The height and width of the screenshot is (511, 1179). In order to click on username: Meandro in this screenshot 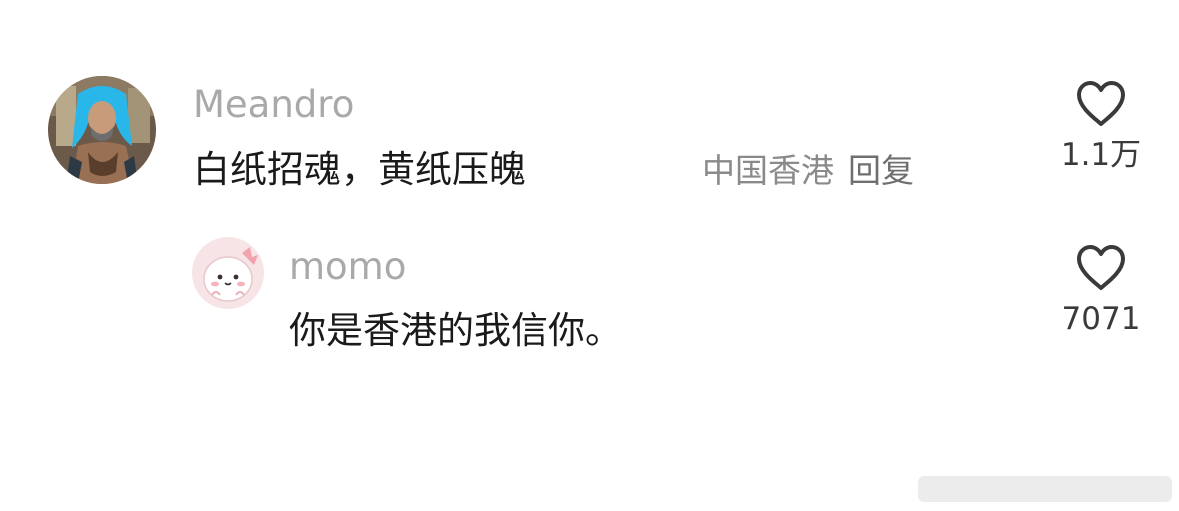, I will do `click(273, 105)`.